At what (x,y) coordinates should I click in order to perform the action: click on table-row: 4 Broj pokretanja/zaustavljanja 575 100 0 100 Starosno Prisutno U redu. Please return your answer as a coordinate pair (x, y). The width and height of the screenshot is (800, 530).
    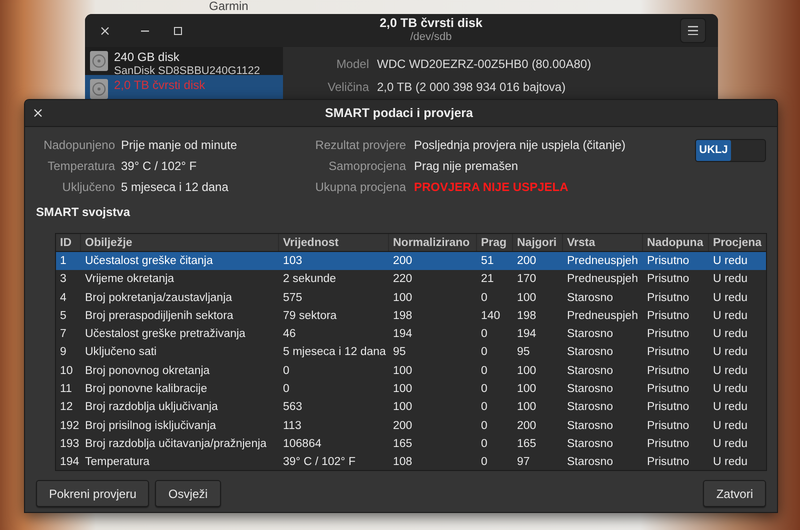
    Looking at the image, I should click on (411, 297).